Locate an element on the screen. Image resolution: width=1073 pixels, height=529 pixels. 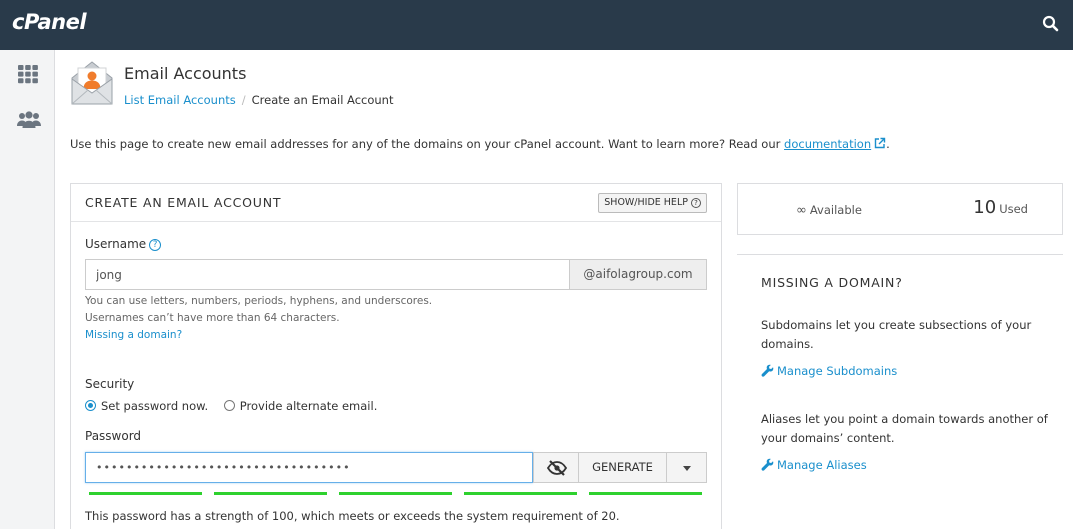
intro-text-end: . is located at coordinates (888, 144).